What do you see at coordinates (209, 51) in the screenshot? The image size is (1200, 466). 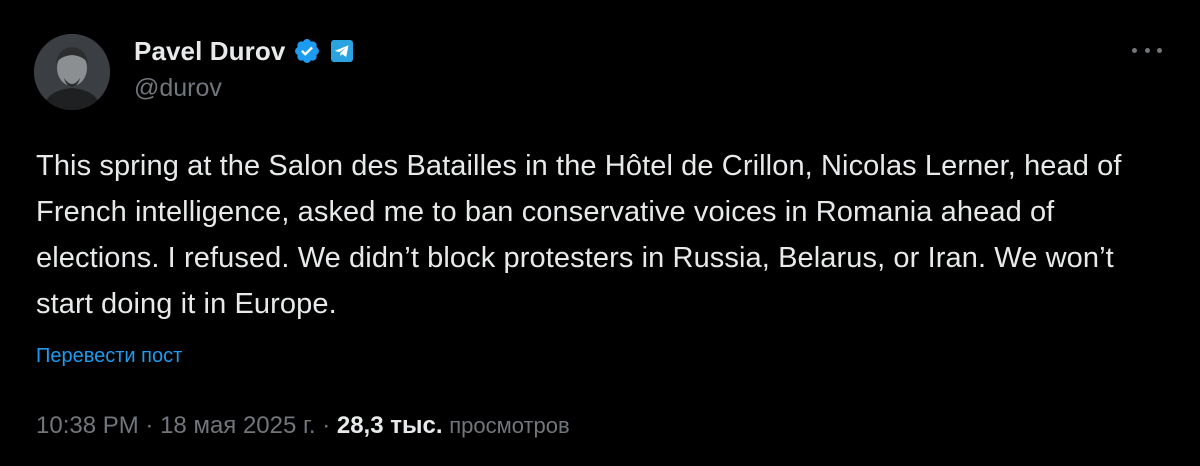 I see `author-name: Pavel Durov` at bounding box center [209, 51].